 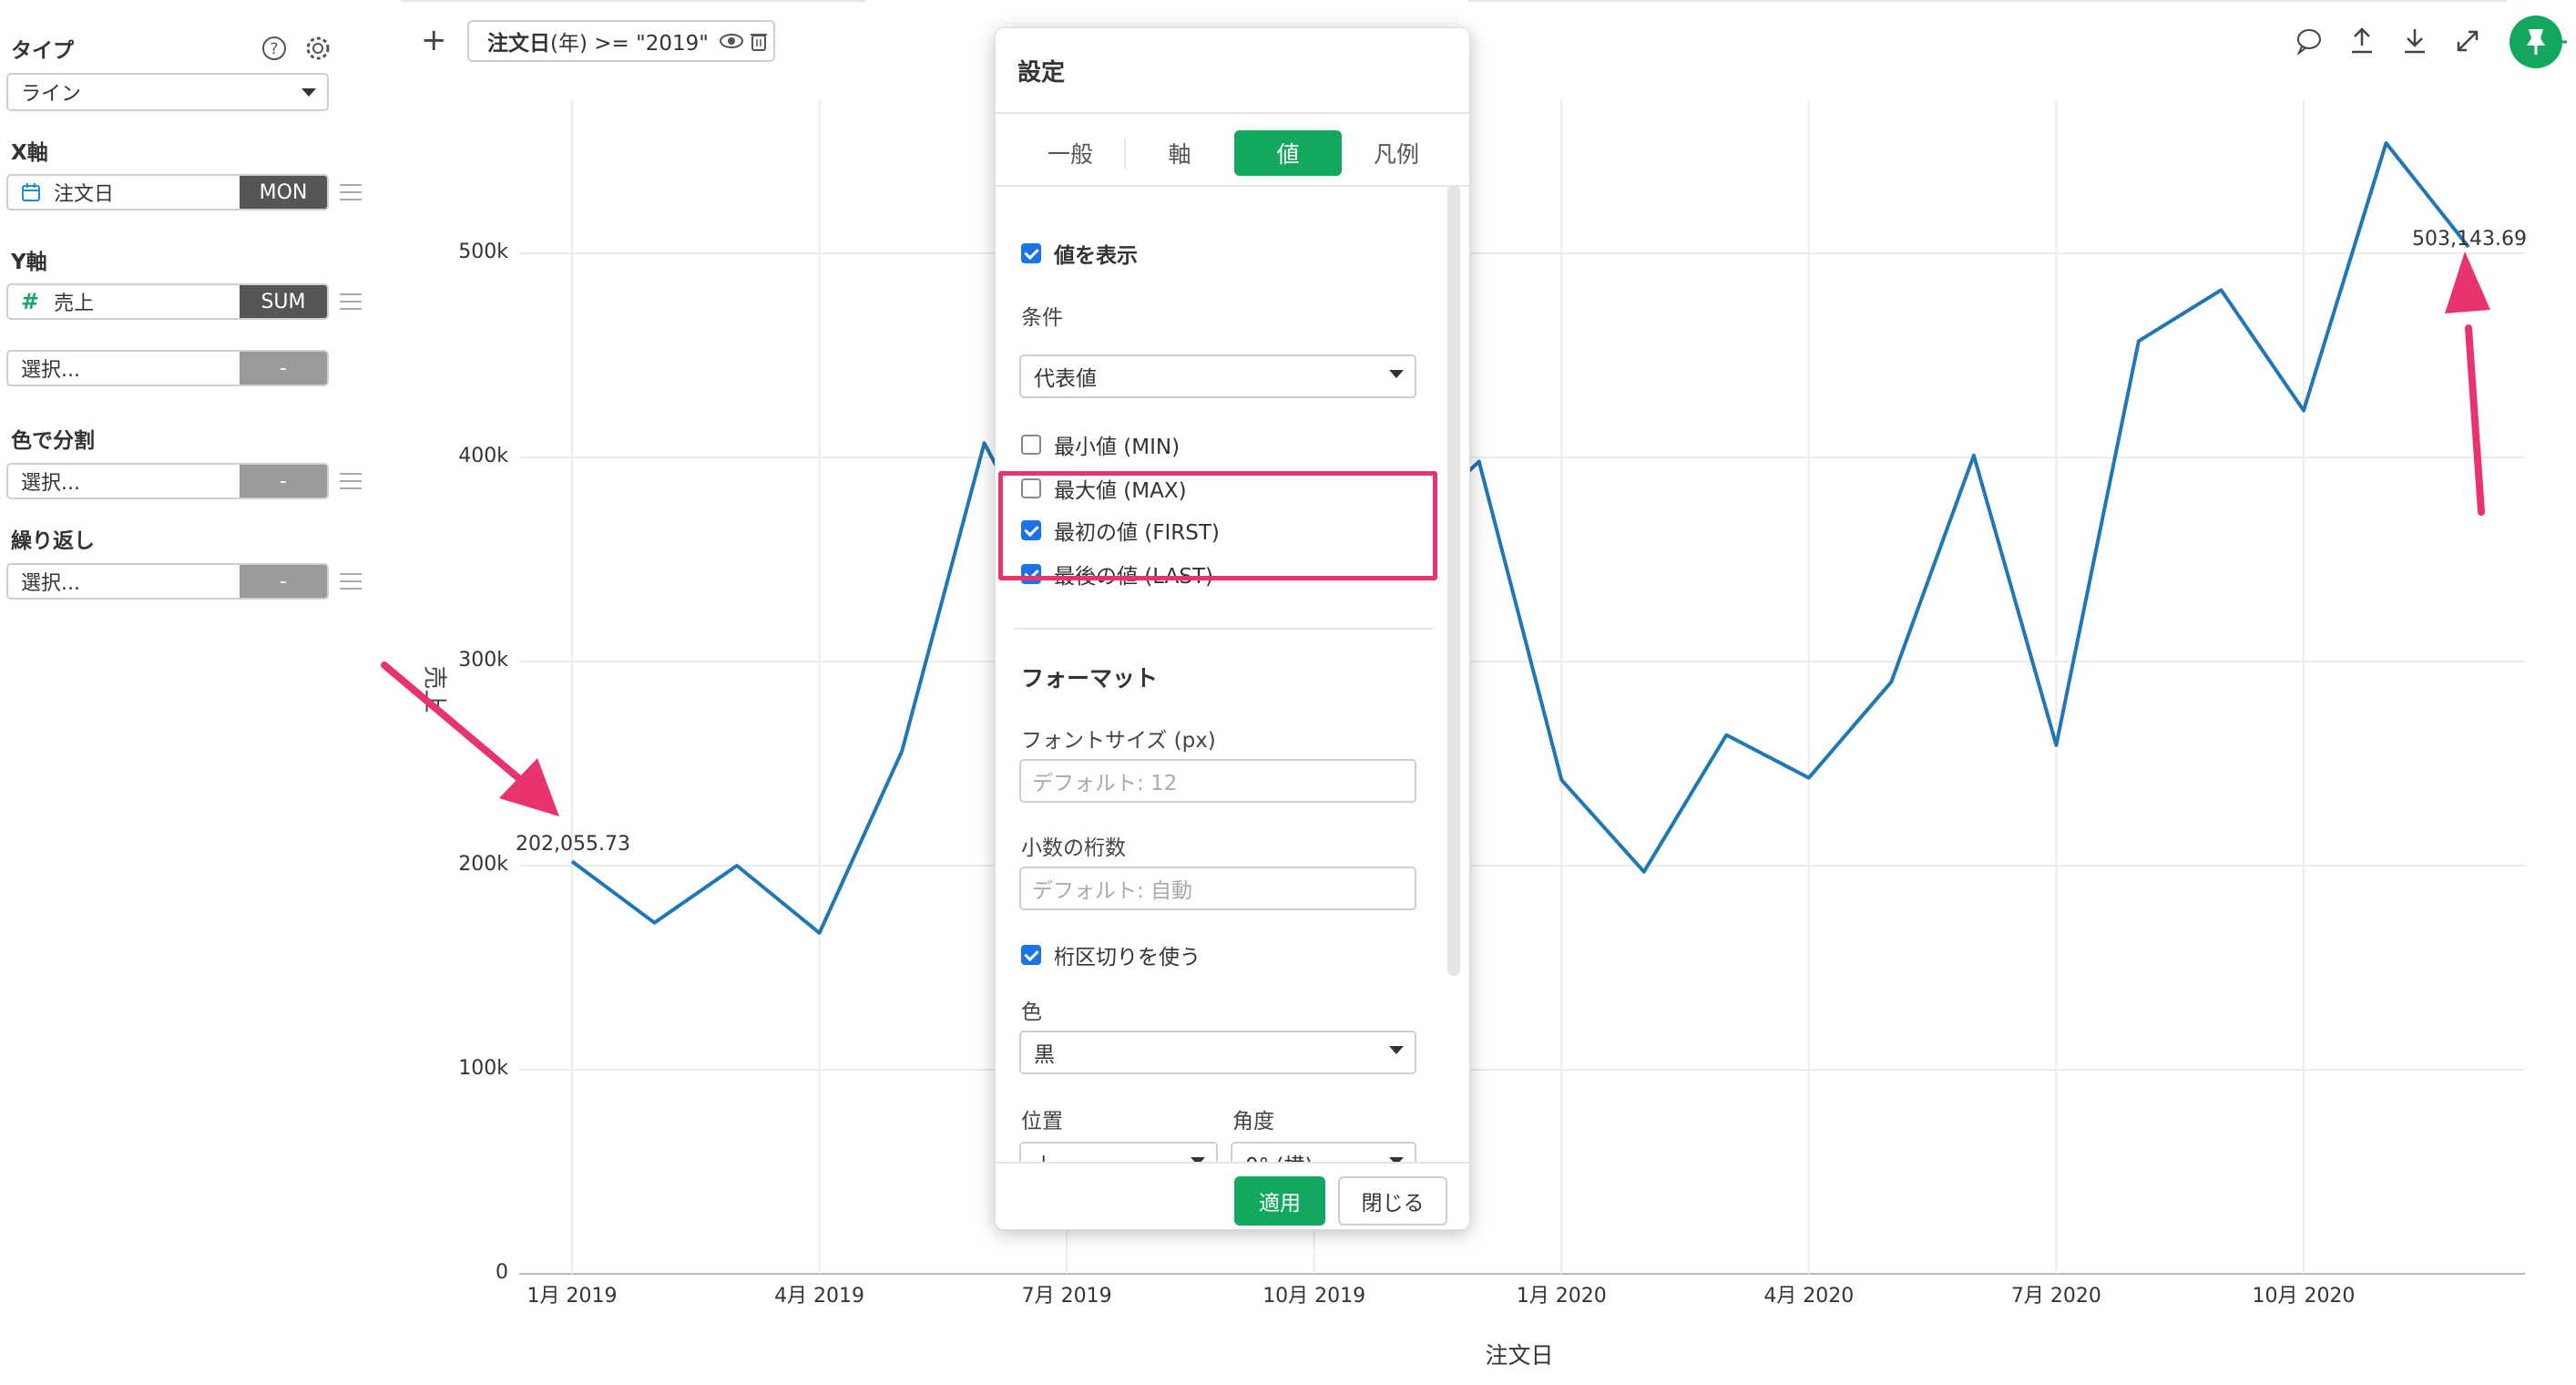 What do you see at coordinates (1392, 1201) in the screenshot?
I see `close-button: 閉じる` at bounding box center [1392, 1201].